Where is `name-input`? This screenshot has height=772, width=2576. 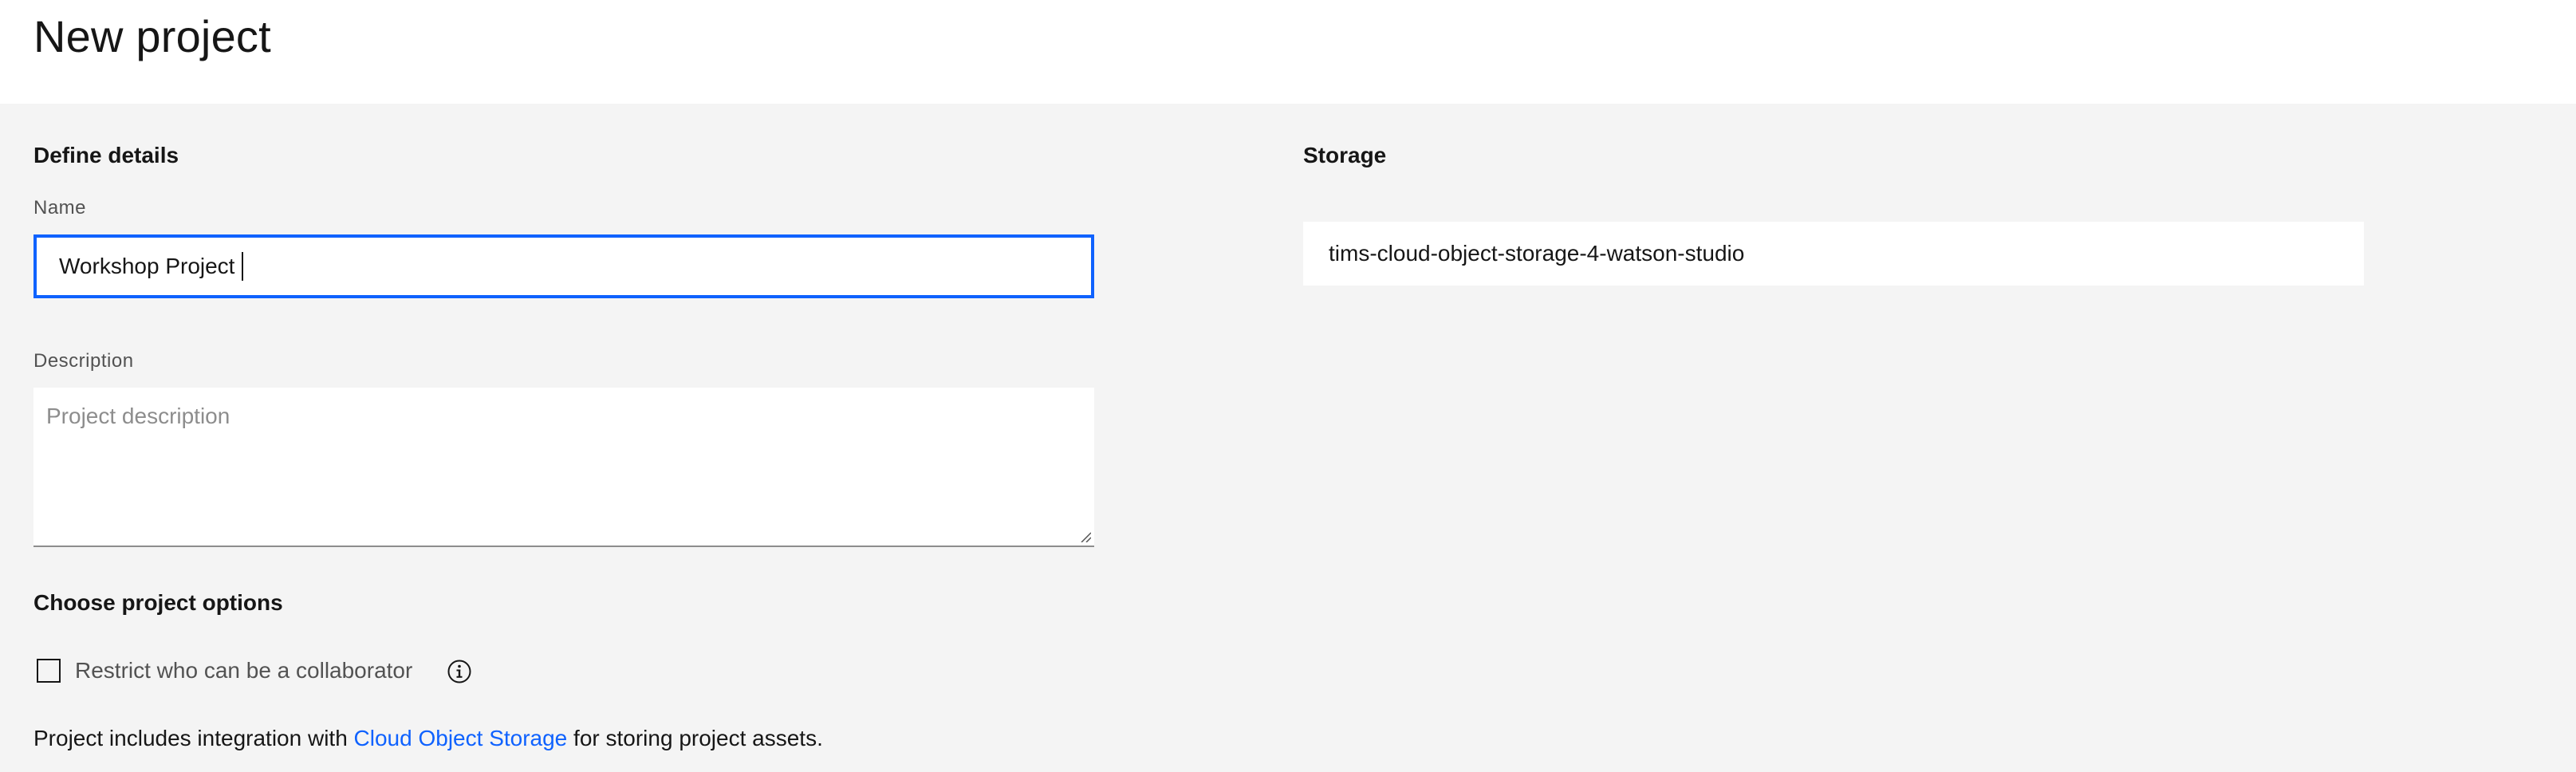
name-input is located at coordinates (563, 266).